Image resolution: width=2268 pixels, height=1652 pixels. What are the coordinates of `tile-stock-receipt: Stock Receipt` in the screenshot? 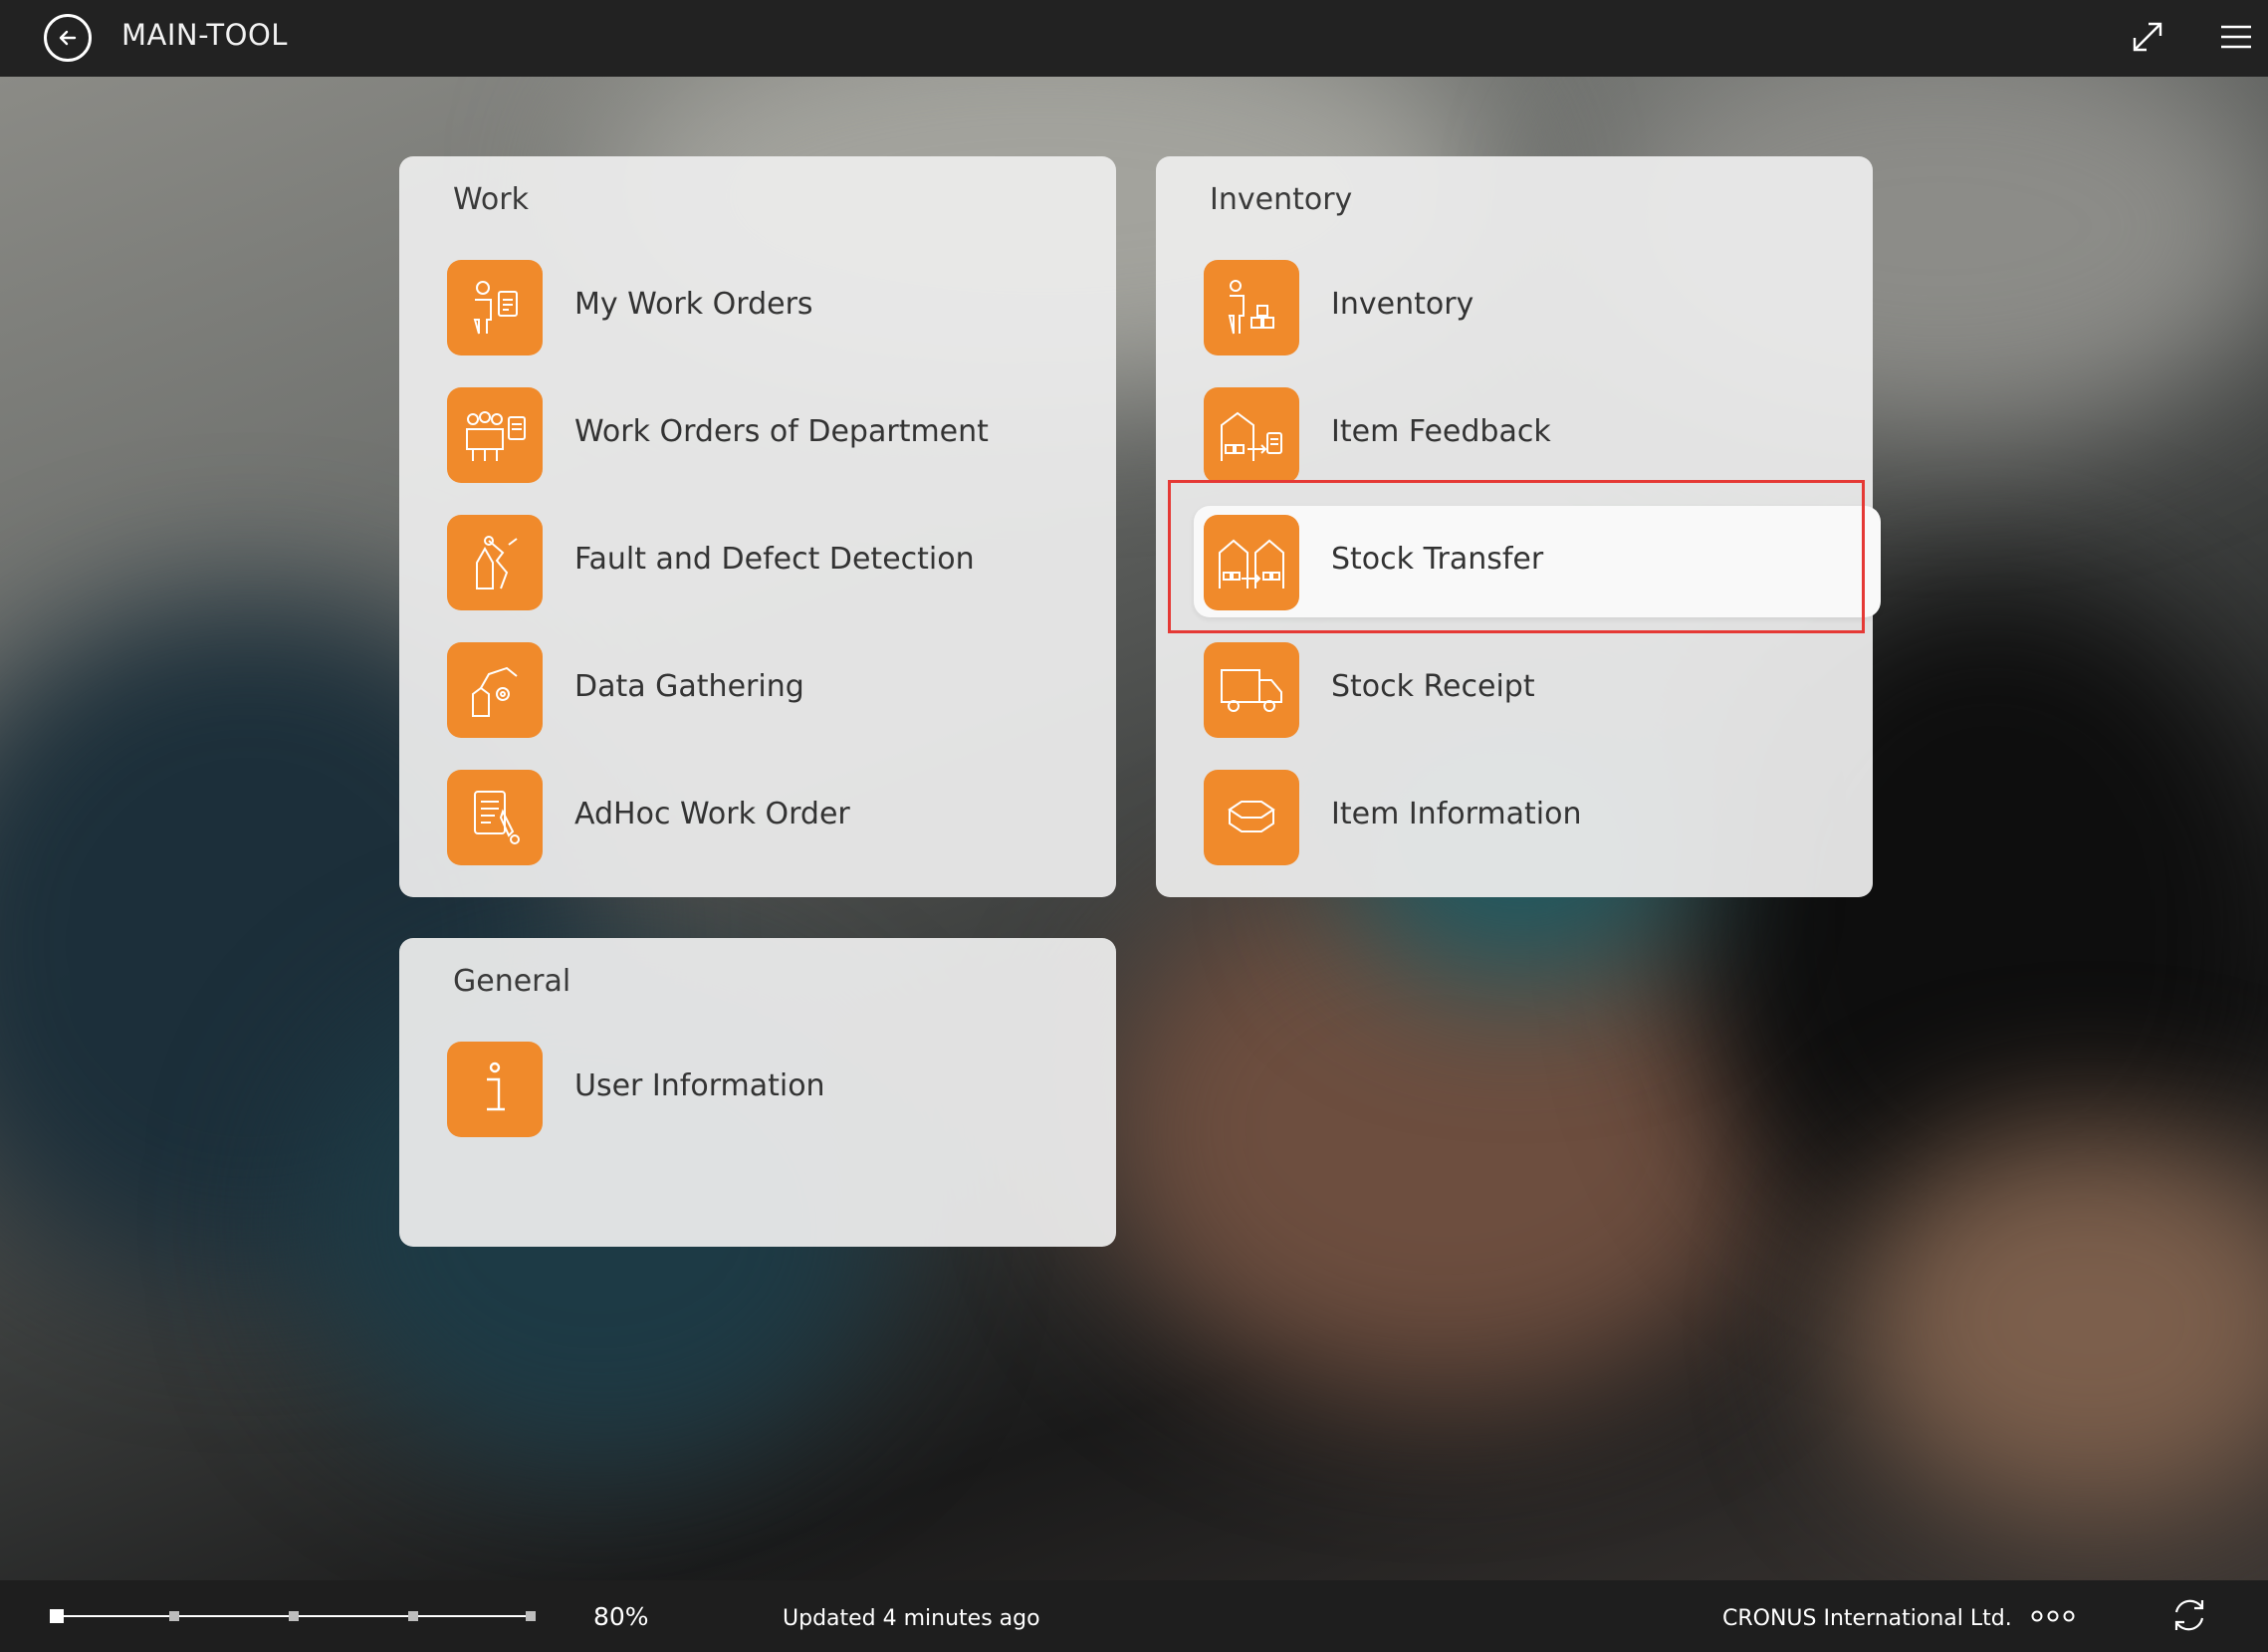 It's located at (1537, 689).